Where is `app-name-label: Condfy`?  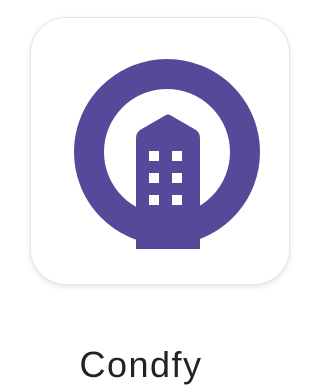
app-name-label: Condfy is located at coordinates (141, 364).